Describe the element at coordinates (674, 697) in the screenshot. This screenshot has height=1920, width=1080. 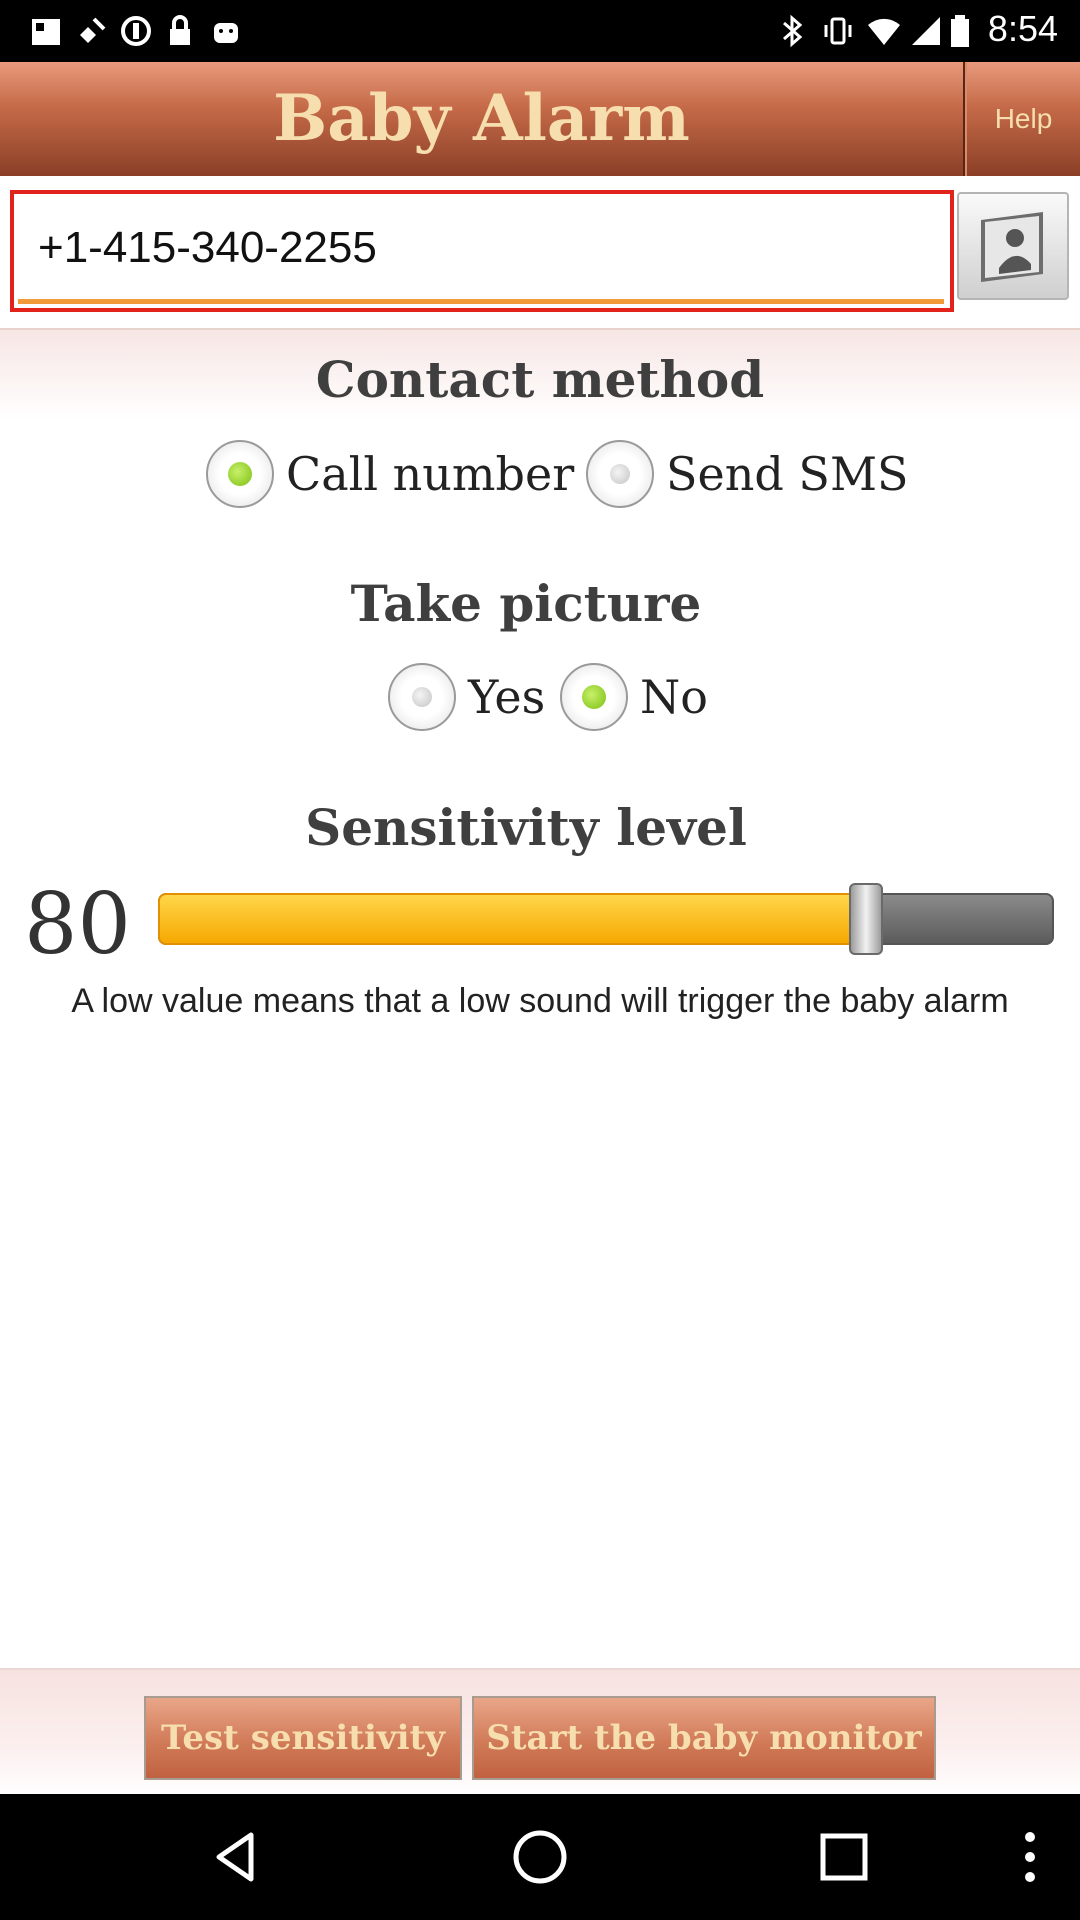
I see `radio-label: No` at that location.